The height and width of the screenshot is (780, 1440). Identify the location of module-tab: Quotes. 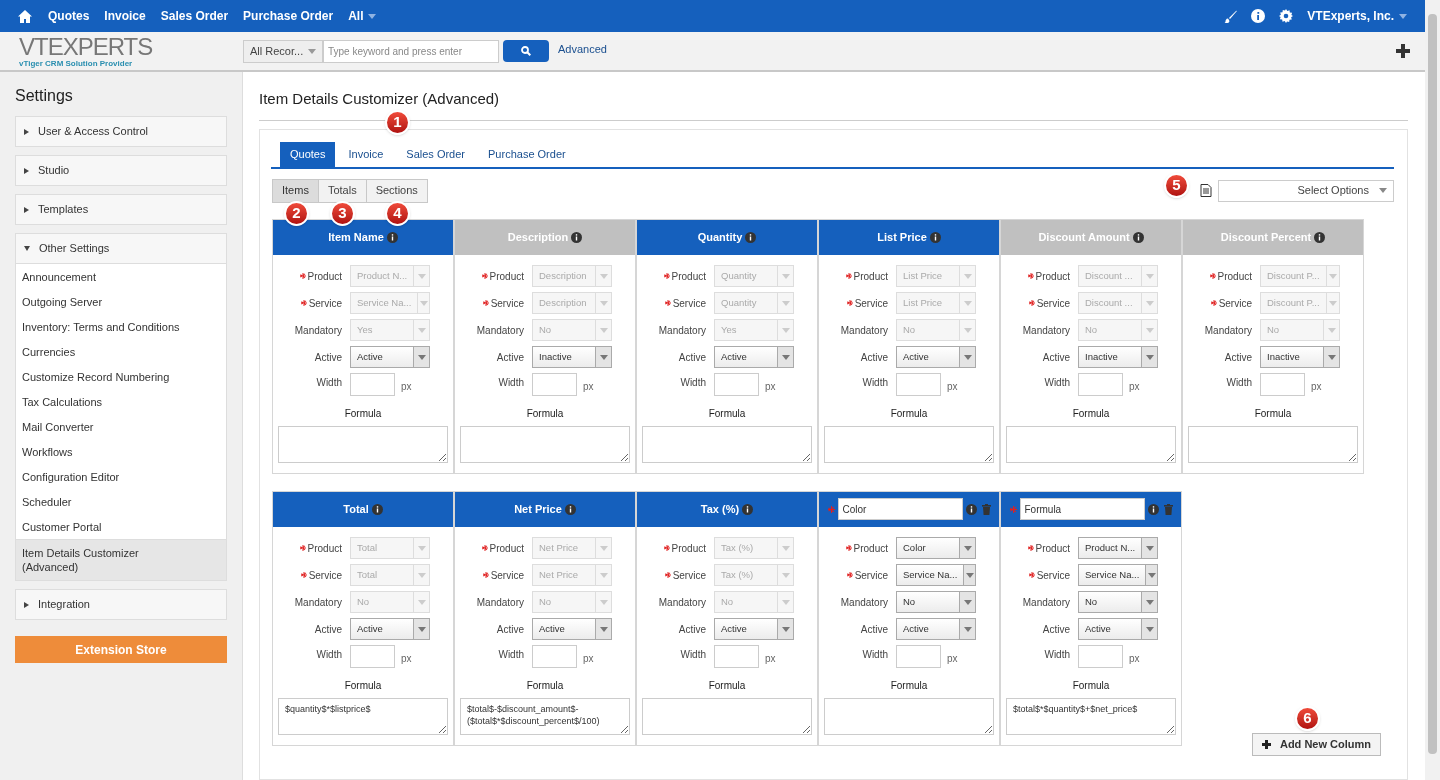
(308, 154).